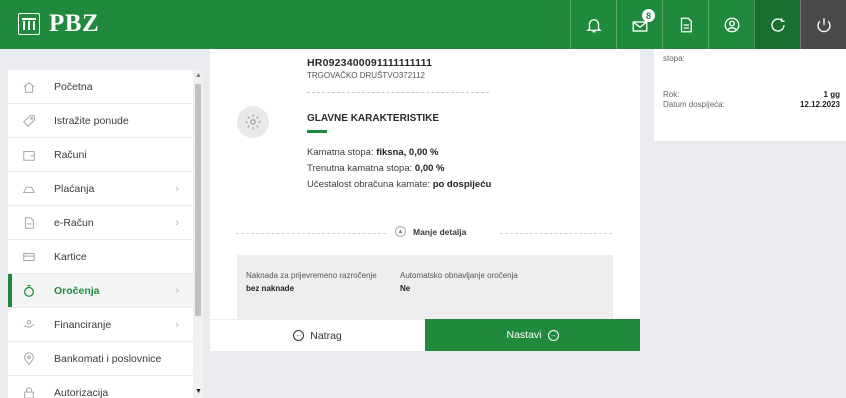 The height and width of the screenshot is (398, 846). I want to click on deposit-icon, so click(29, 291).